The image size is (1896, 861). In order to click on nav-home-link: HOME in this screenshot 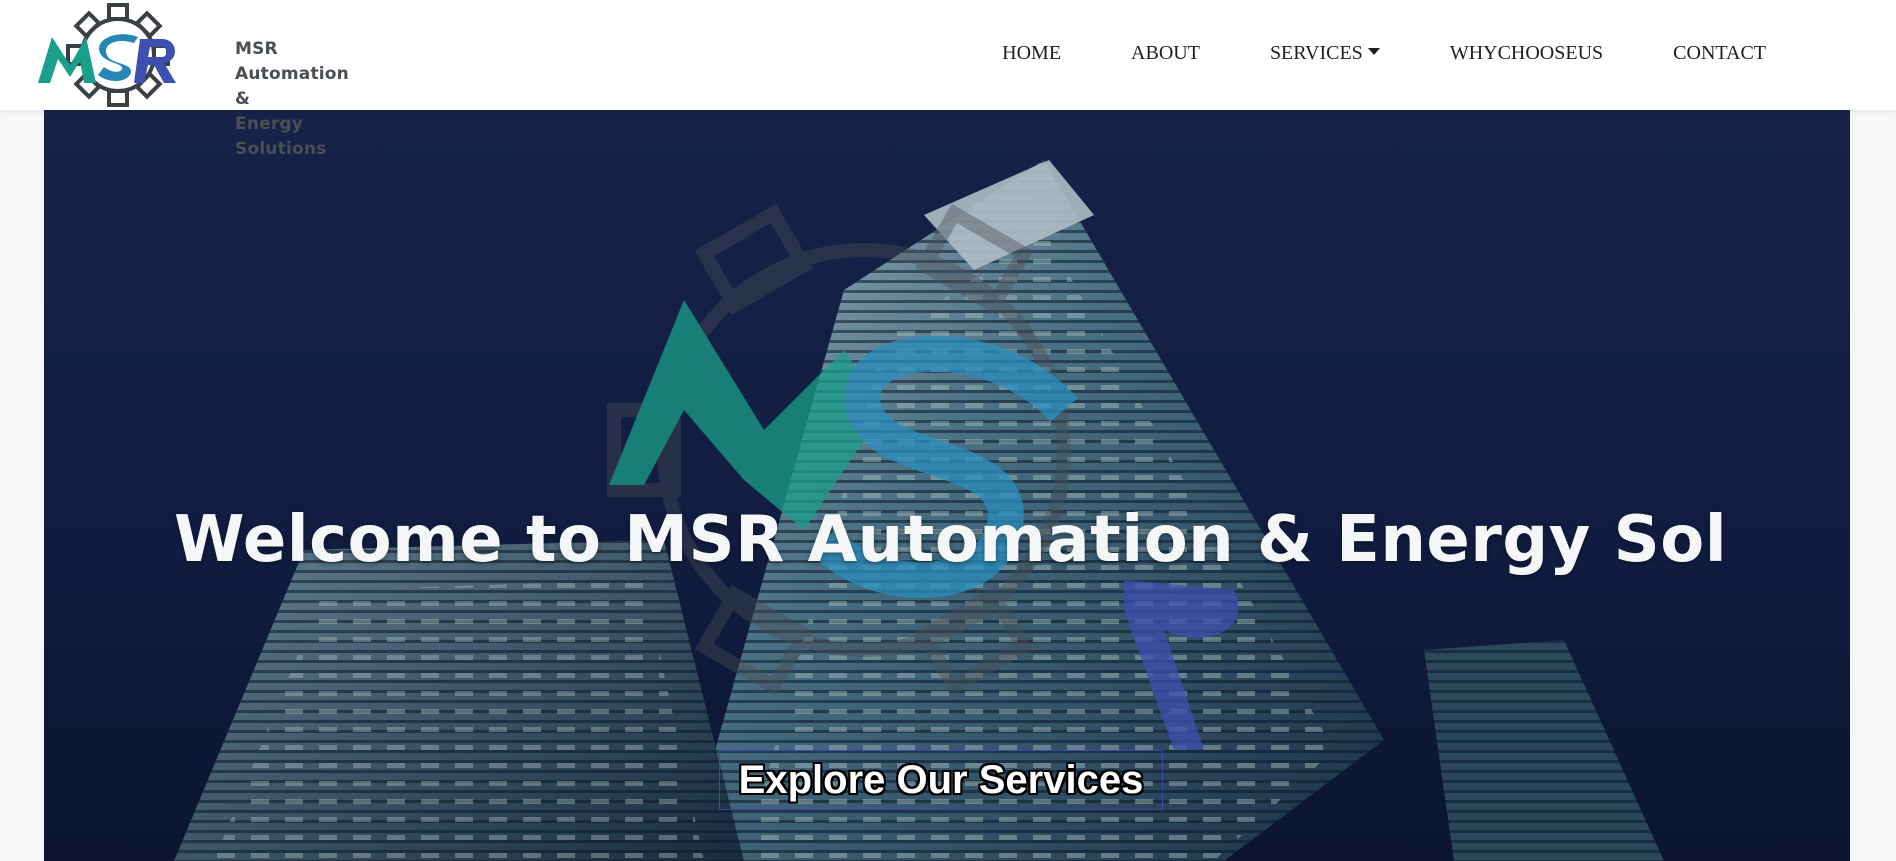, I will do `click(1031, 53)`.